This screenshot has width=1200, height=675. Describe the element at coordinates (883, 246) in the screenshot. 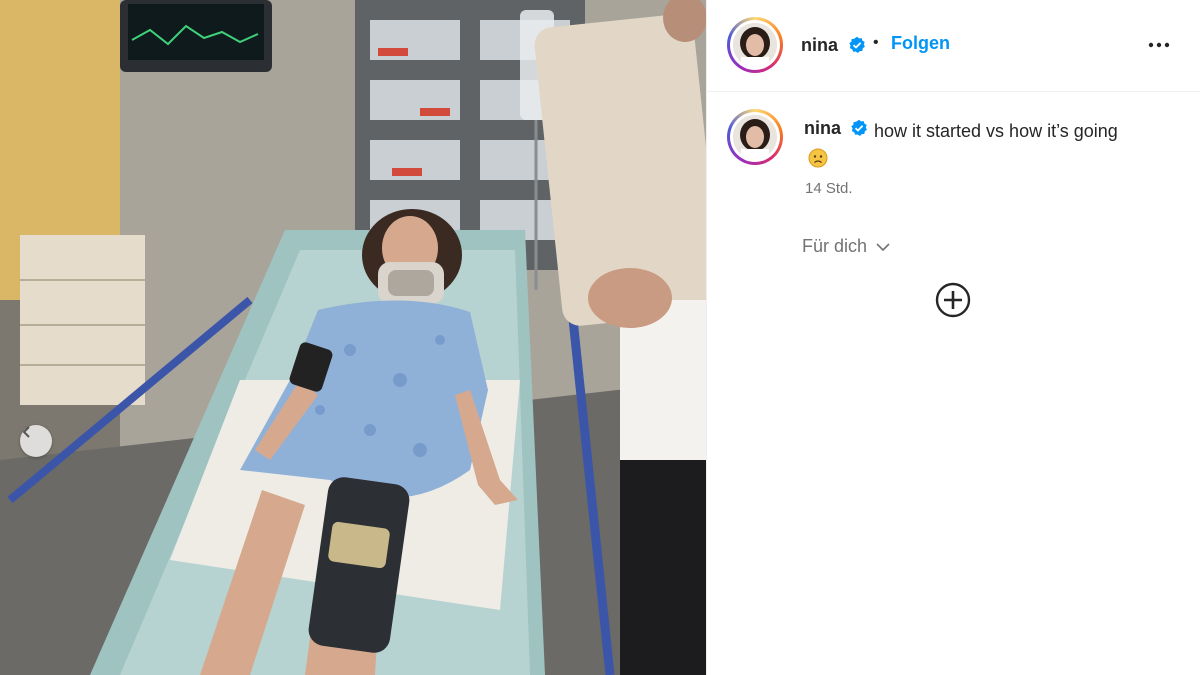

I see `chevron-down-icon` at that location.